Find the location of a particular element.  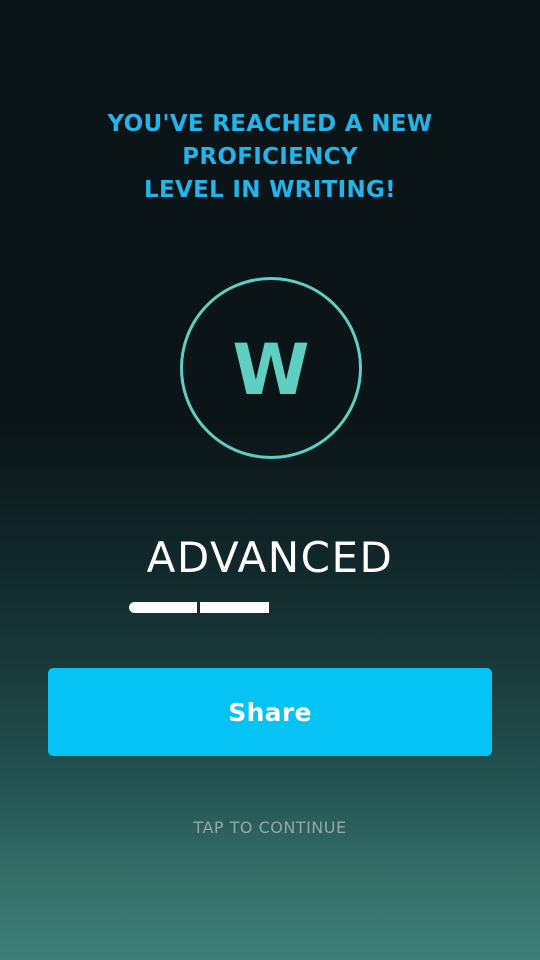

skill-letter: W is located at coordinates (271, 370).